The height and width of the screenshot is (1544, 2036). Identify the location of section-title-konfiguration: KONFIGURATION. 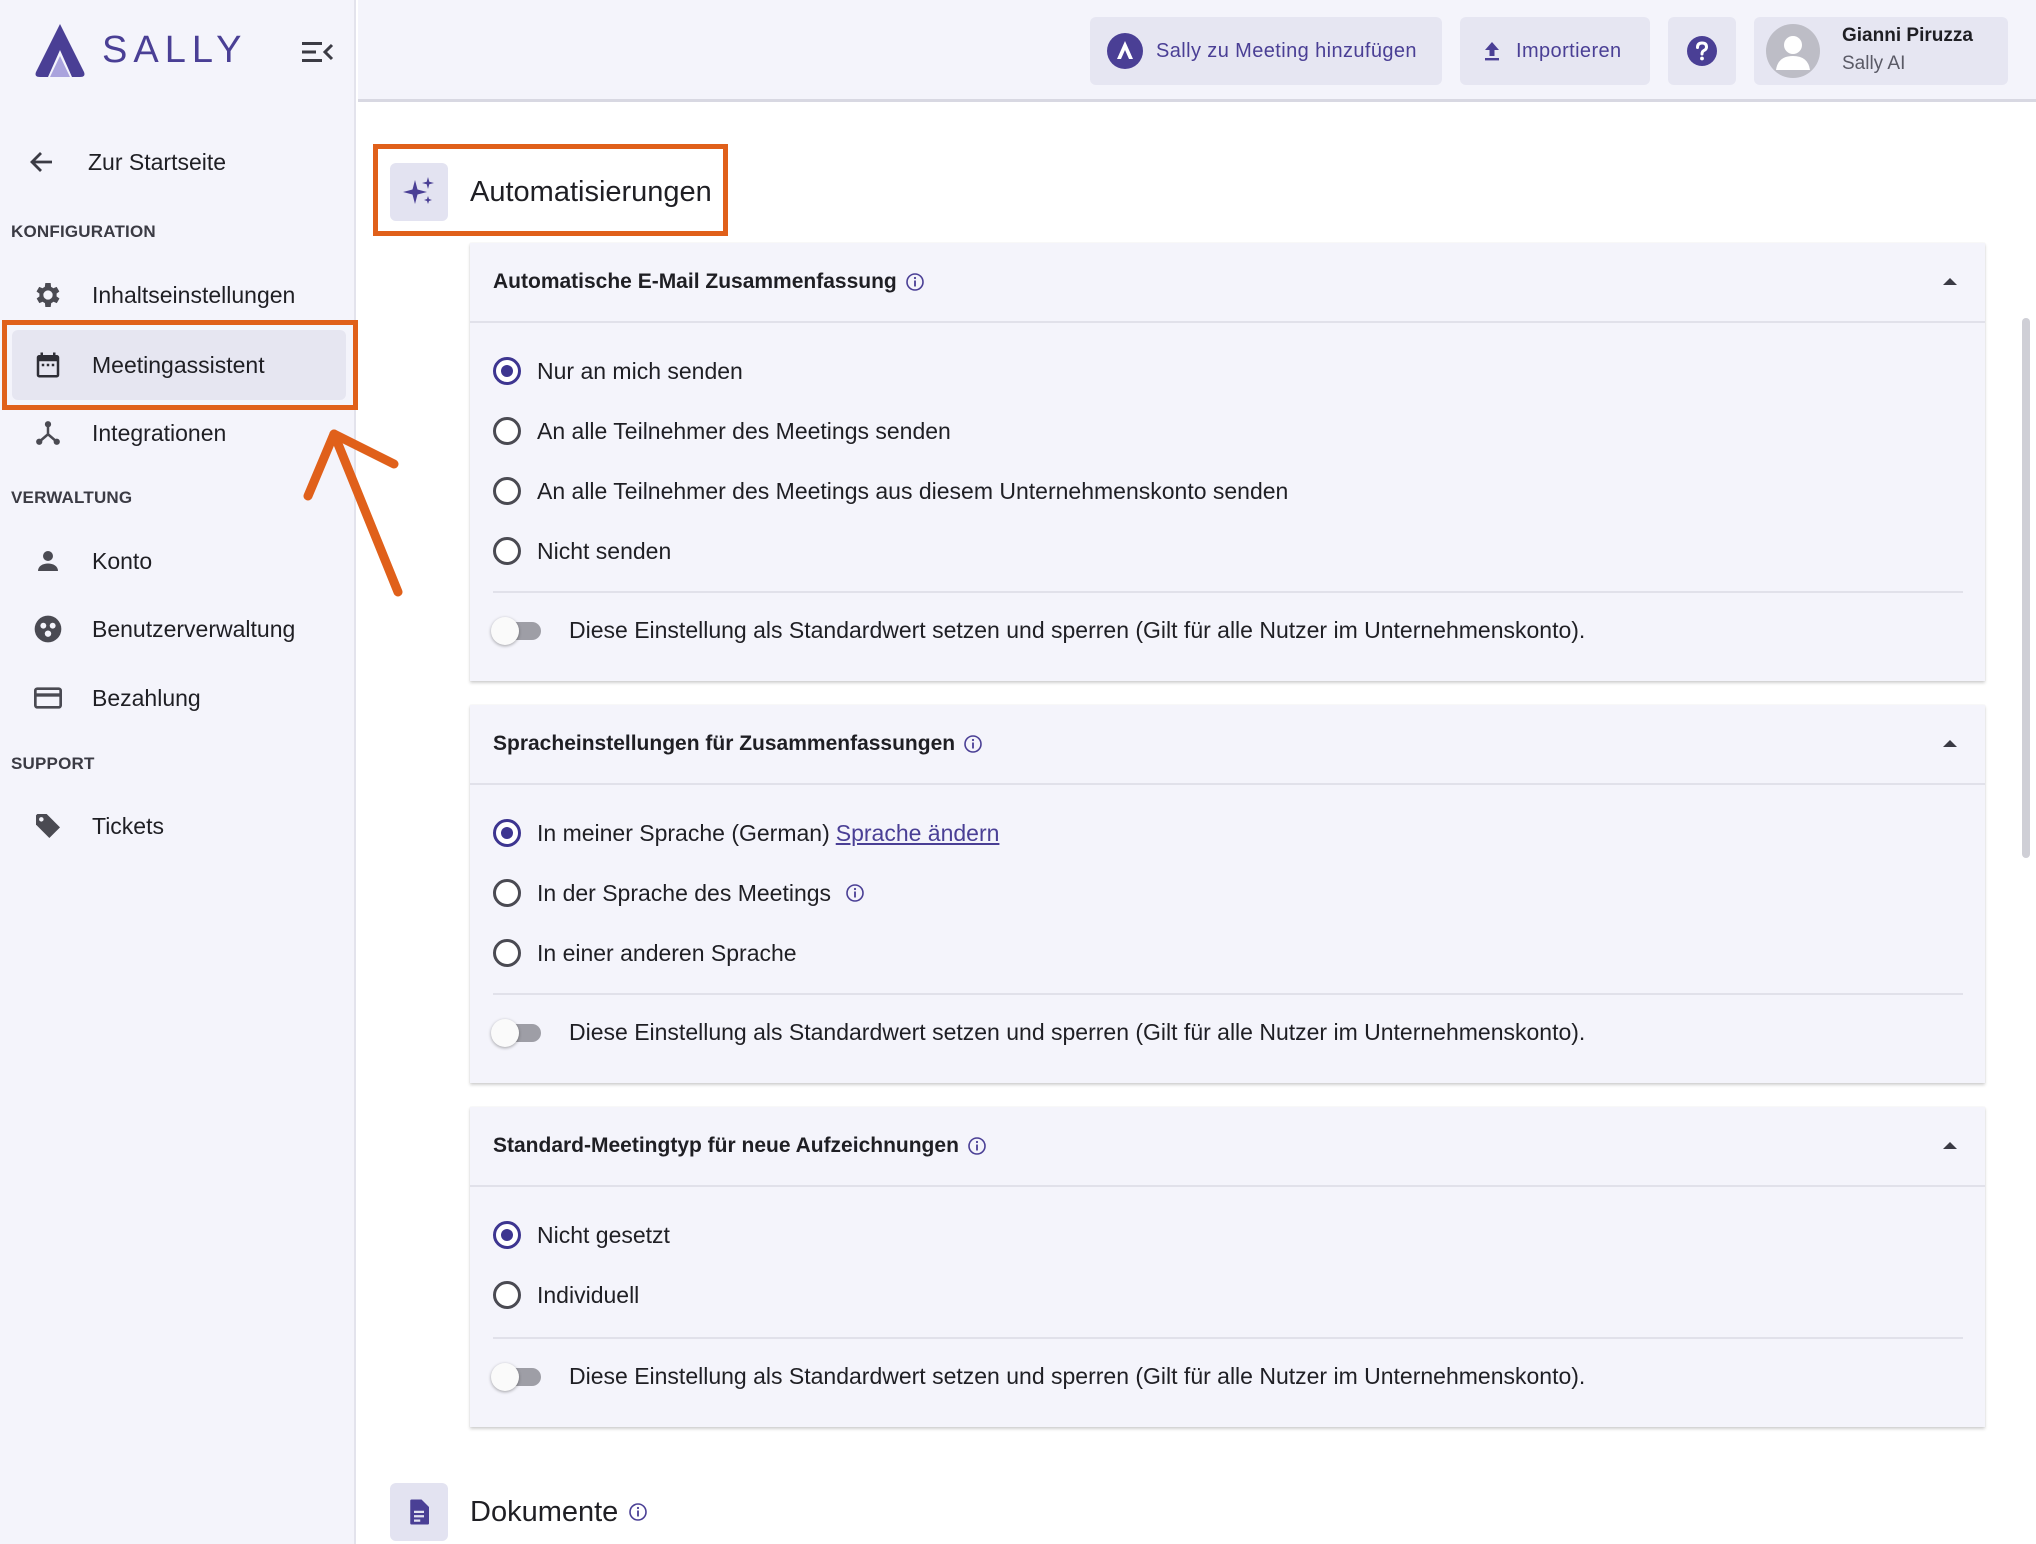
(83, 231).